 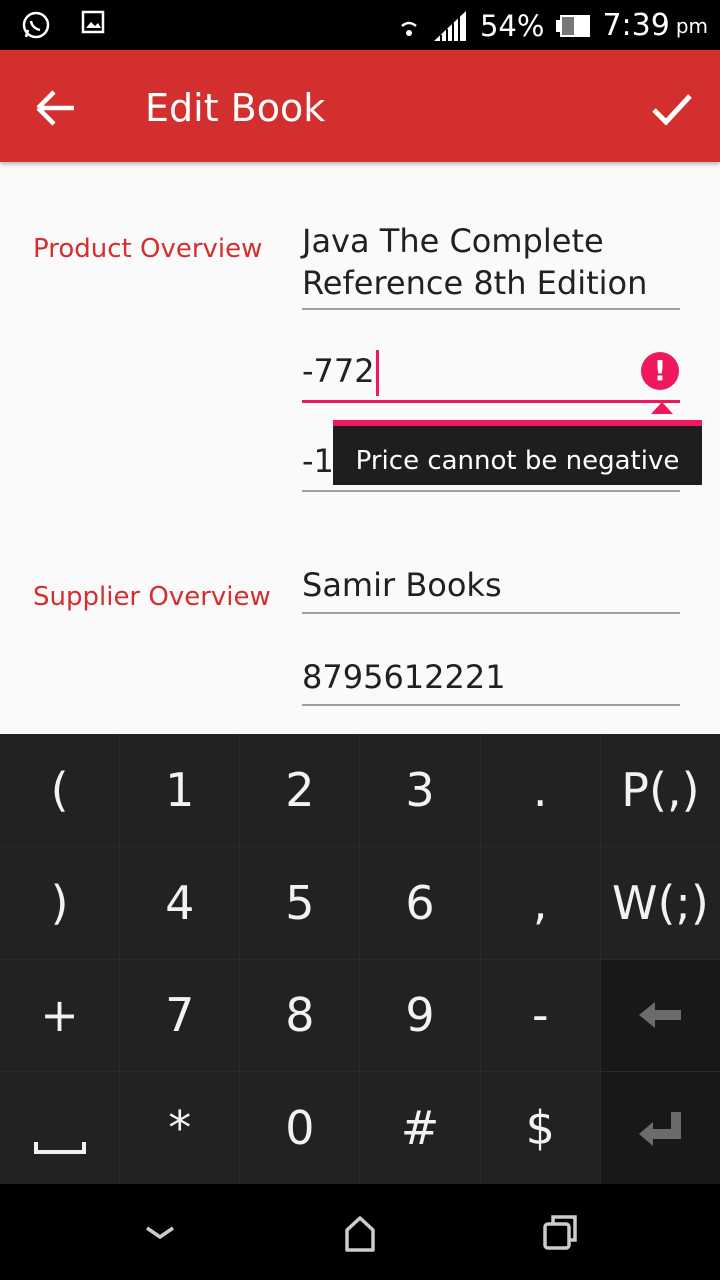 I want to click on key-3: 3, so click(x=420, y=790).